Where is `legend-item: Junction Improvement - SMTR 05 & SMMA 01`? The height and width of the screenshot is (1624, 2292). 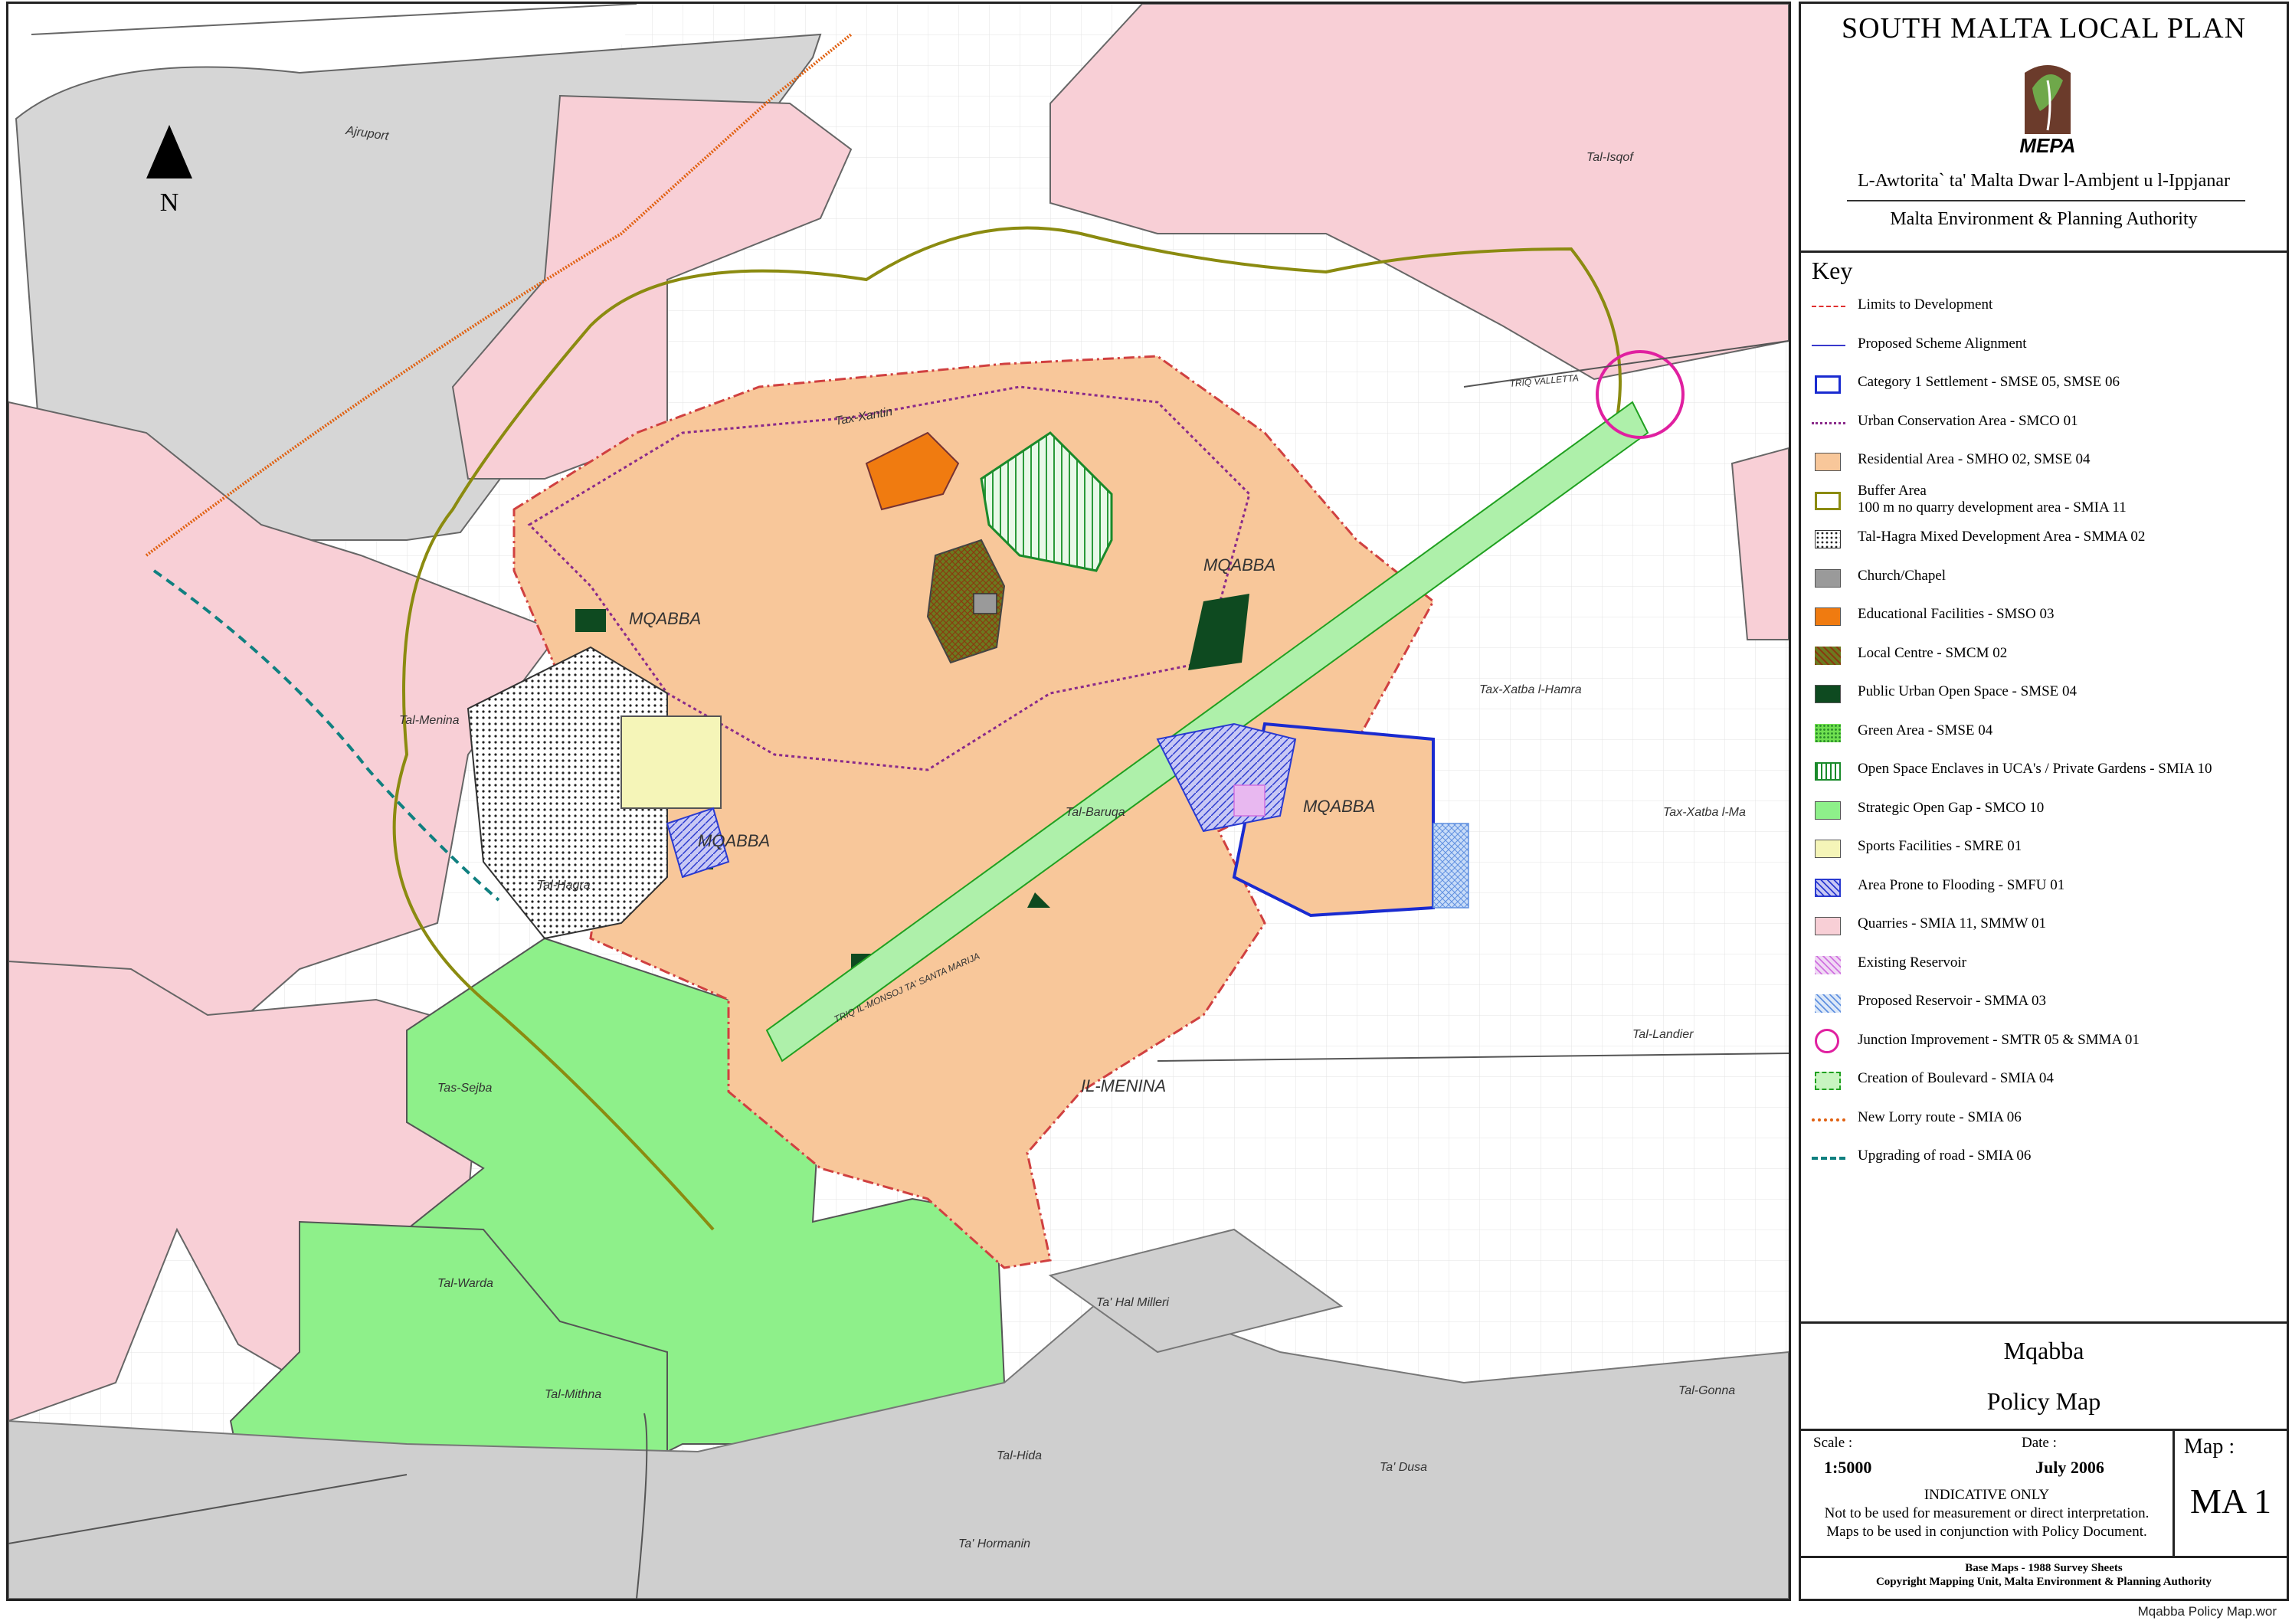 legend-item: Junction Improvement - SMTR 05 & SMMA 01 is located at coordinates (2049, 1043).